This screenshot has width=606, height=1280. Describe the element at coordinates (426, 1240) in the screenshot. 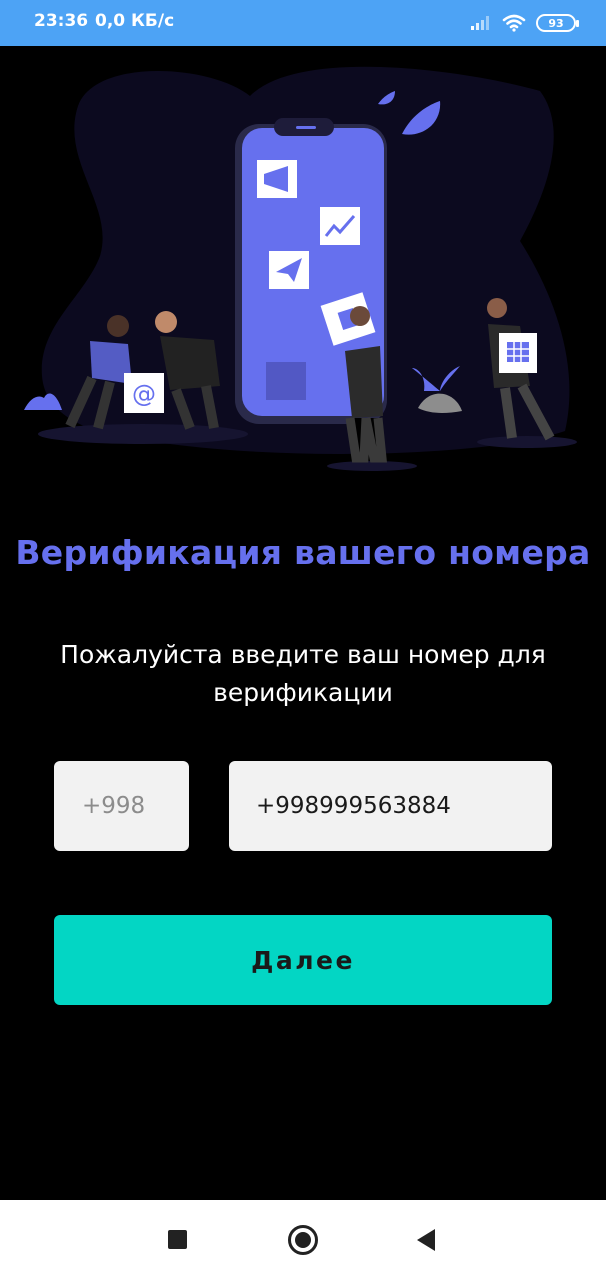

I see `back-icon` at that location.